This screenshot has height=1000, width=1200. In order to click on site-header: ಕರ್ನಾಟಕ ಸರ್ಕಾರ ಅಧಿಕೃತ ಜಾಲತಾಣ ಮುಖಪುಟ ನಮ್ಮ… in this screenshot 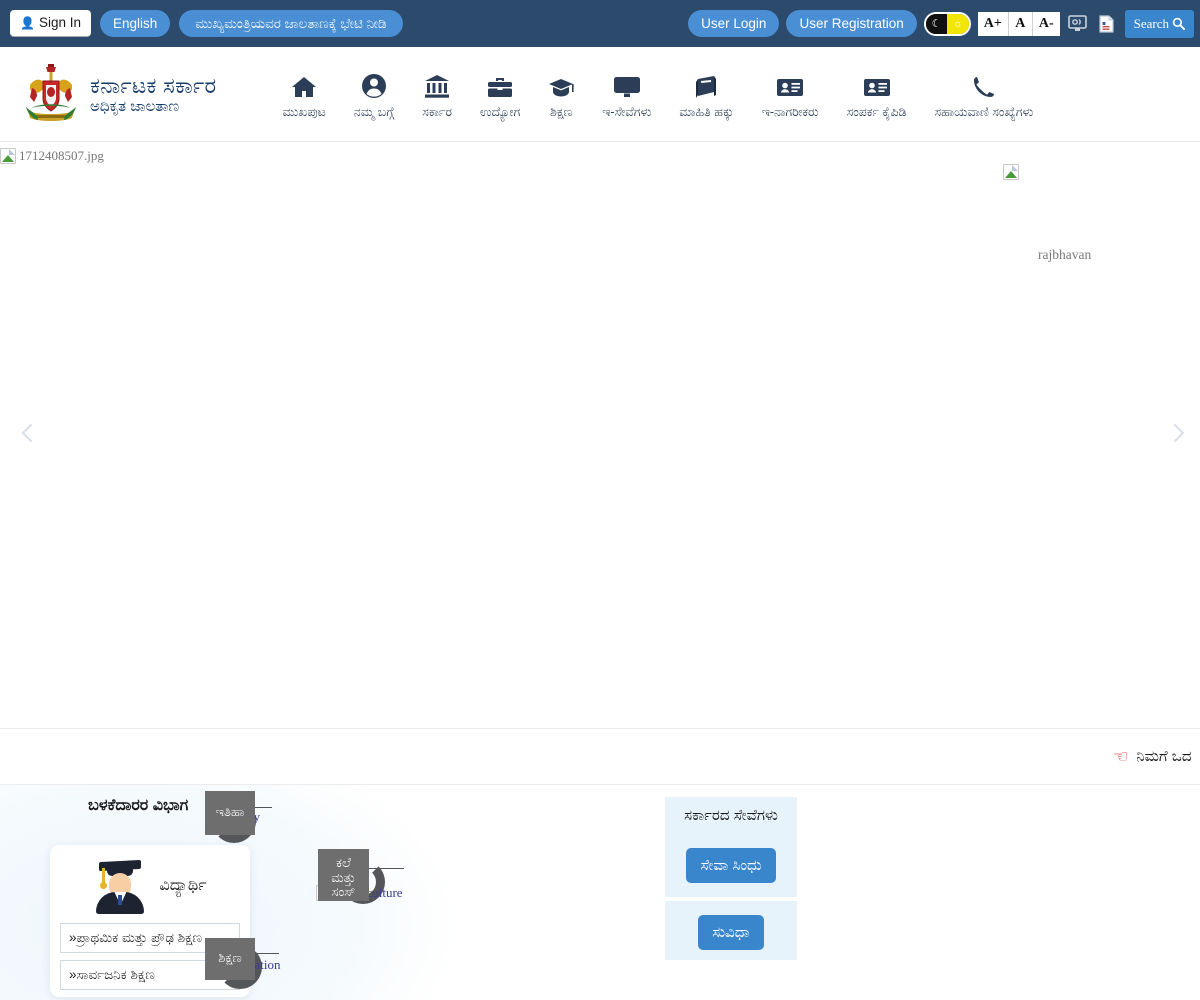, I will do `click(600, 94)`.